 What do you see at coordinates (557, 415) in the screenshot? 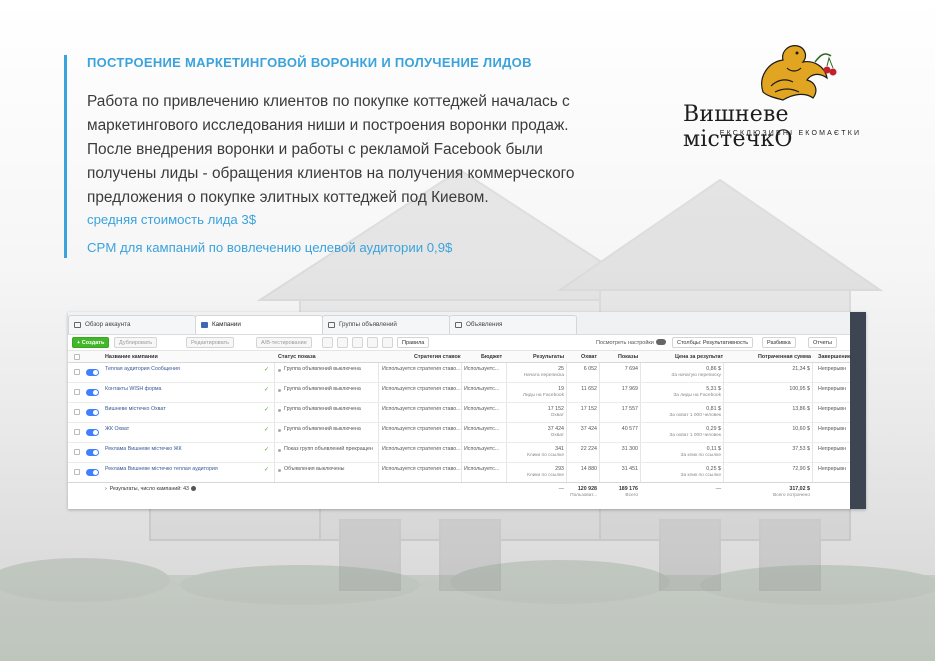
I see `results-type: Охват` at bounding box center [557, 415].